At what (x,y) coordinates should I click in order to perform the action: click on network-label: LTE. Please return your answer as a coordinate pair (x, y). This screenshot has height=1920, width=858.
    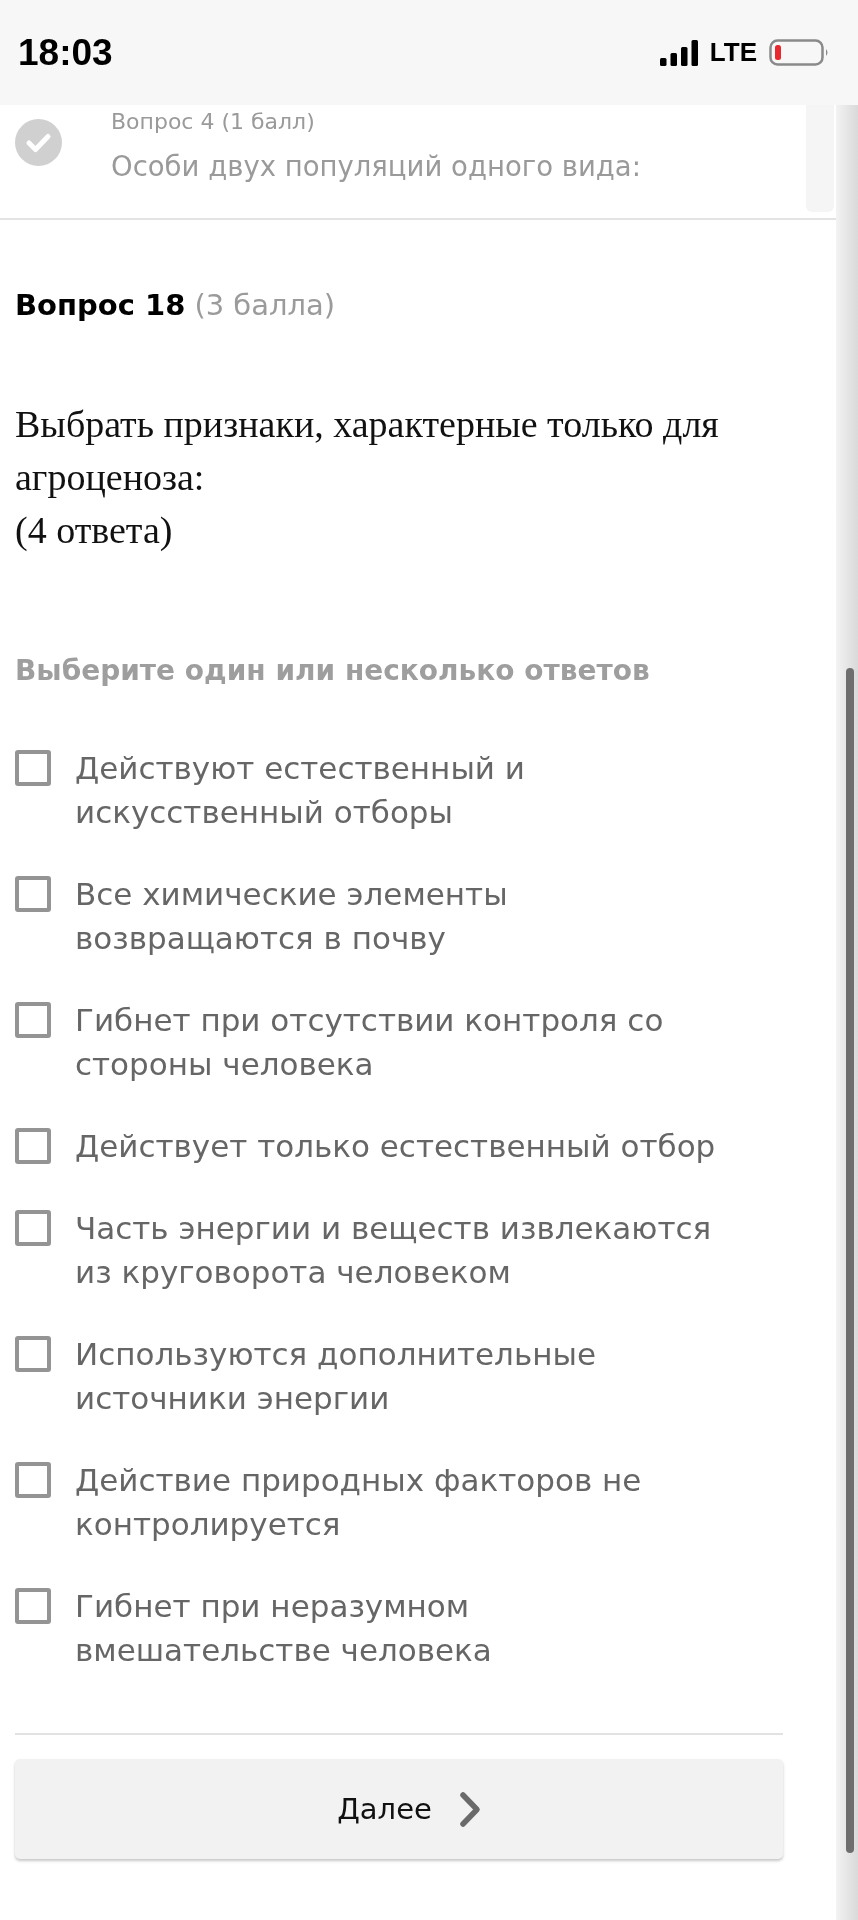
    Looking at the image, I should click on (733, 52).